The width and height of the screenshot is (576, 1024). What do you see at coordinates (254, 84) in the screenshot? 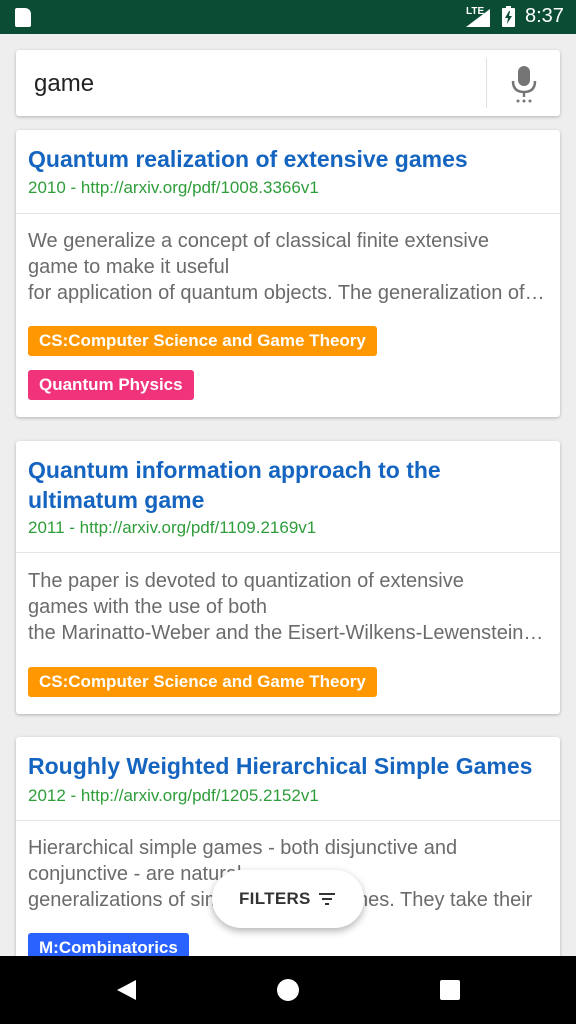
I see `search-input` at bounding box center [254, 84].